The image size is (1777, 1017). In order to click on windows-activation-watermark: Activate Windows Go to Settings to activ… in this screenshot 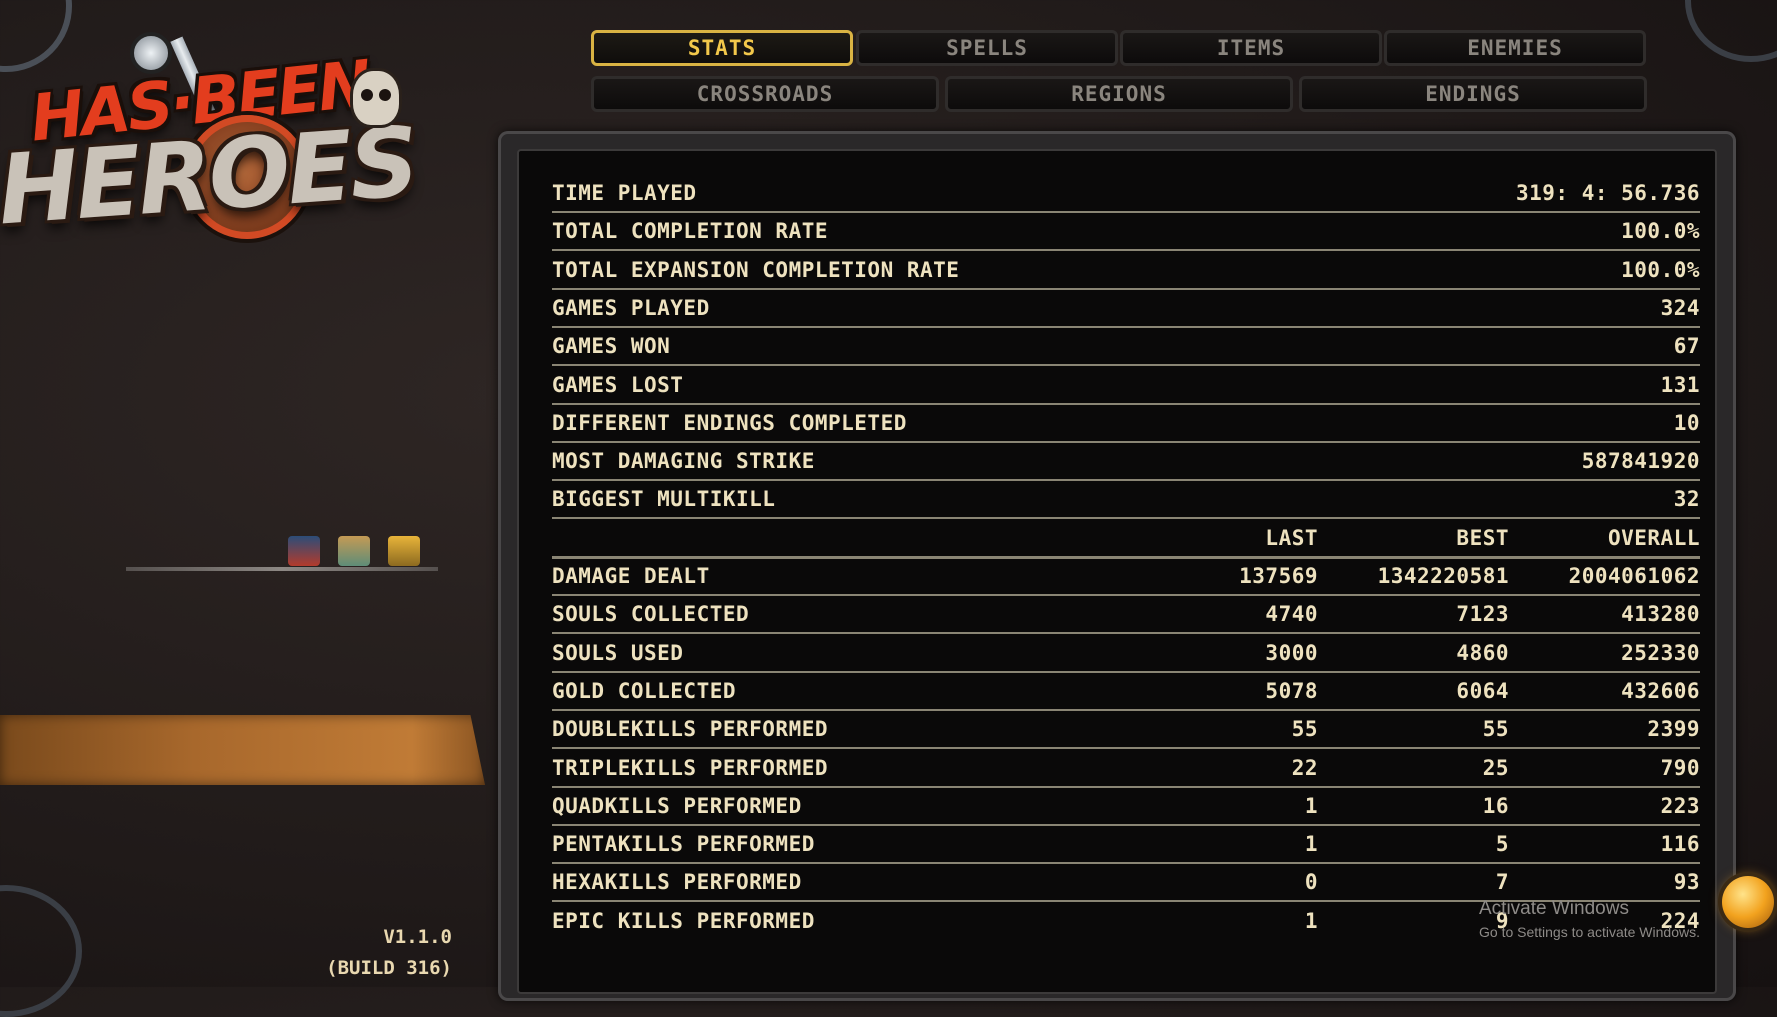, I will do `click(1589, 919)`.